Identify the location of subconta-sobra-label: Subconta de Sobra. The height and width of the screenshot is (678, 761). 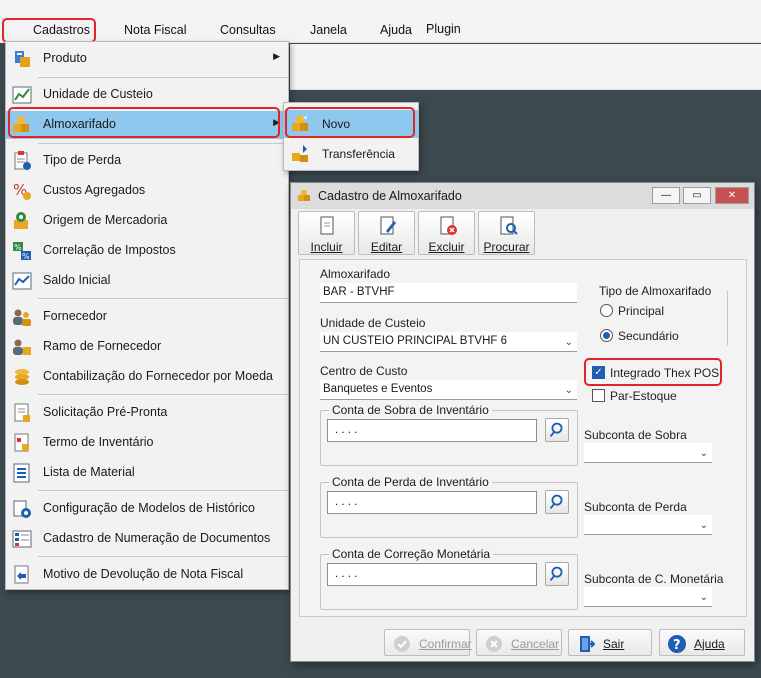
(635, 435).